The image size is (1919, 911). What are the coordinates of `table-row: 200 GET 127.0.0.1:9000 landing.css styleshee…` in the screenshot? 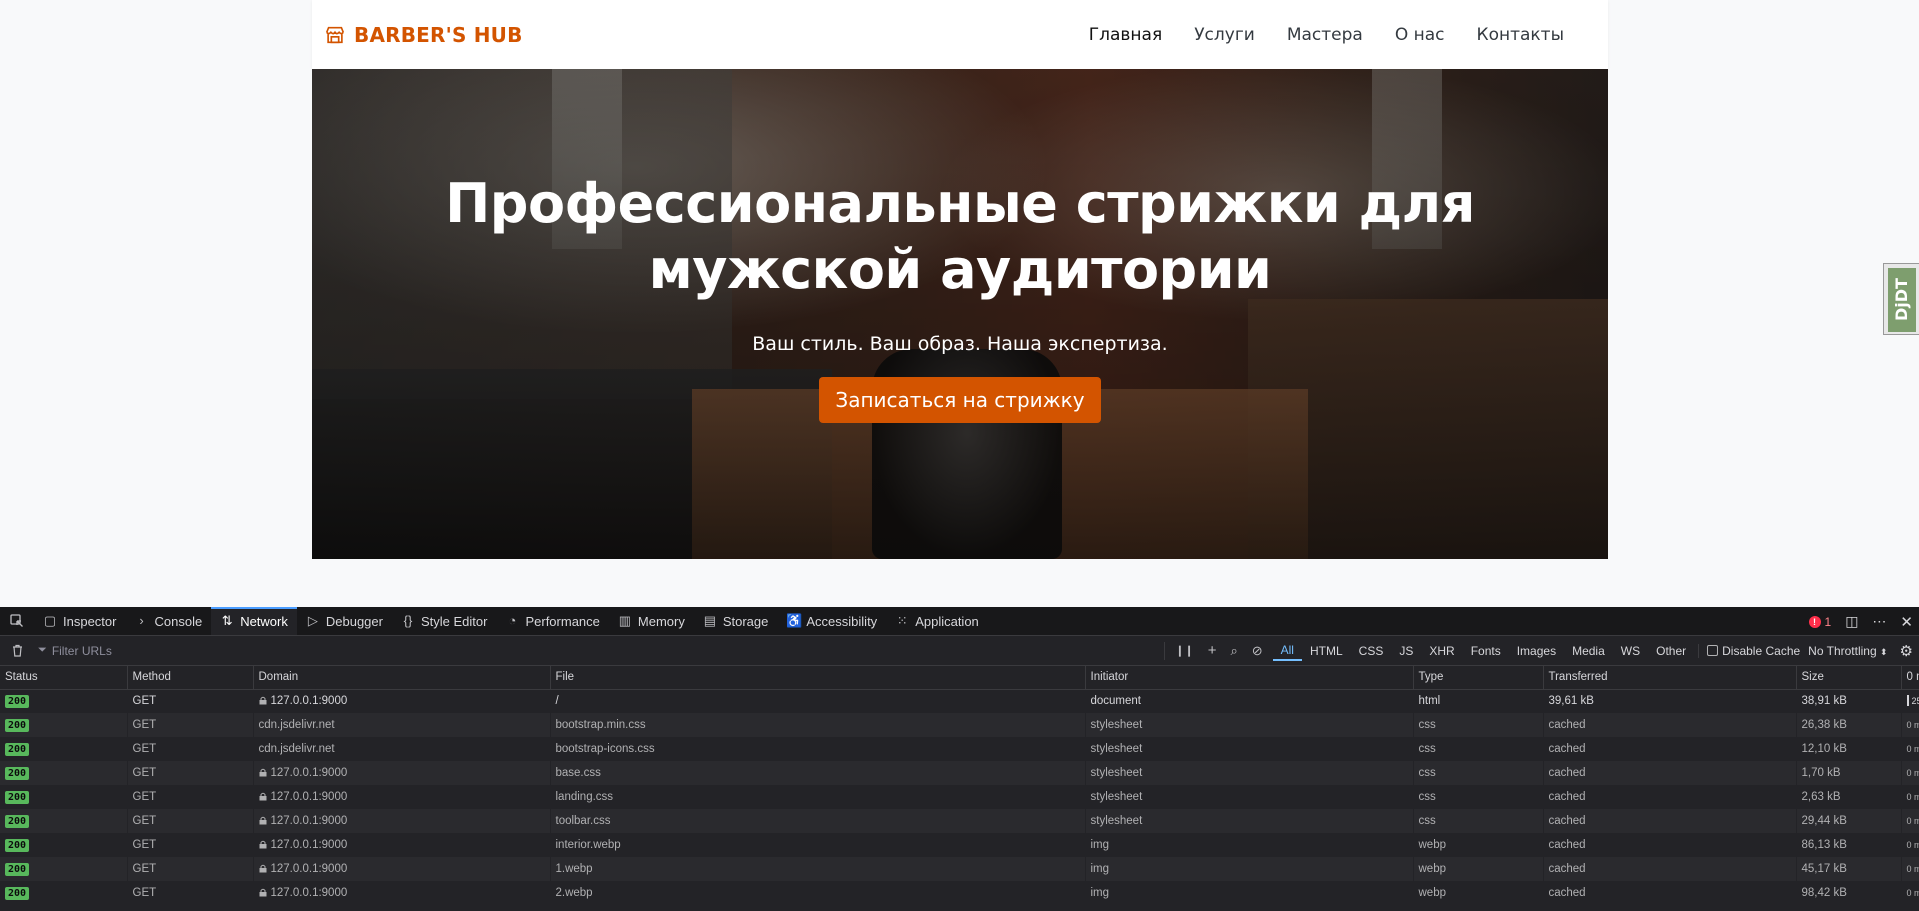 It's located at (959, 797).